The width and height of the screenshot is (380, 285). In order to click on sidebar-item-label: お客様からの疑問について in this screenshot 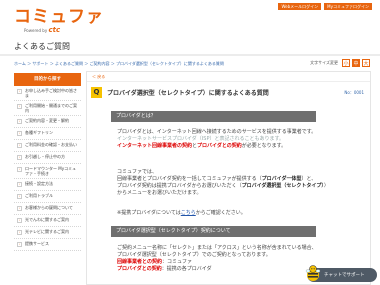, I will do `click(49, 207)`.